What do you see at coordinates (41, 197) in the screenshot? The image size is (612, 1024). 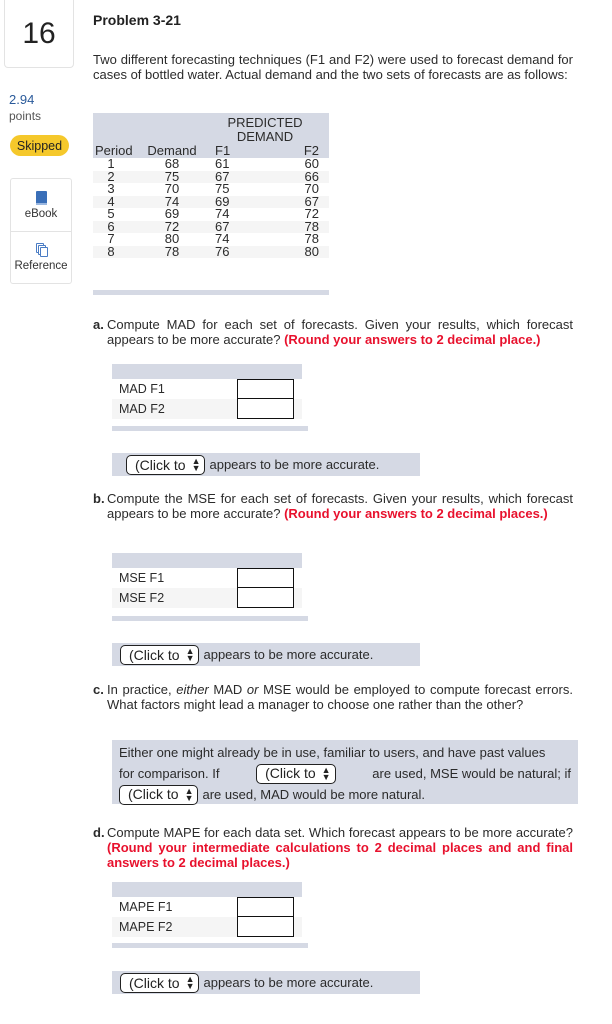 I see `book-icon` at bounding box center [41, 197].